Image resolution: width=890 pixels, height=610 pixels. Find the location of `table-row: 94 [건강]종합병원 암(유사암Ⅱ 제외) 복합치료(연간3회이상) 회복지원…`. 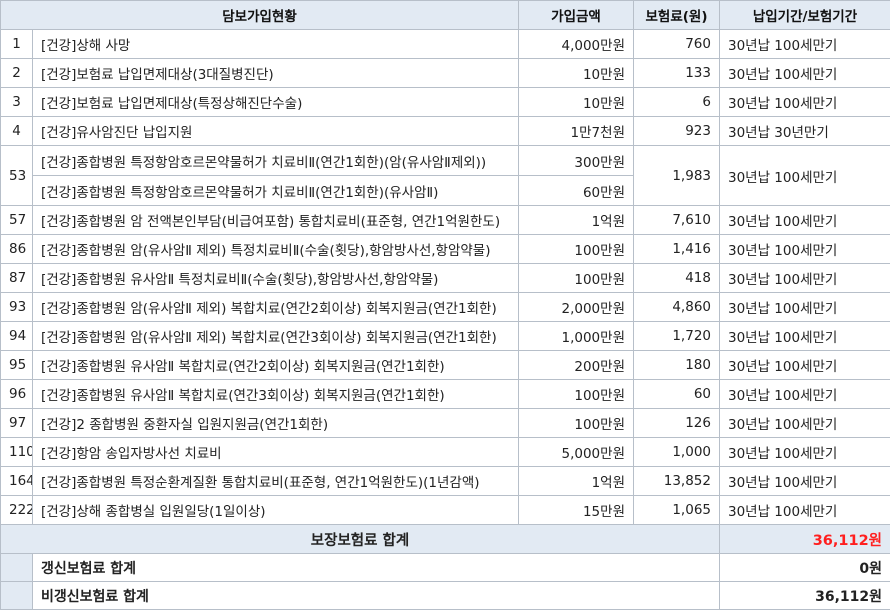

table-row: 94 [건강]종합병원 암(유사암Ⅱ 제외) 복합치료(연간3회이상) 회복지원… is located at coordinates (445, 336).